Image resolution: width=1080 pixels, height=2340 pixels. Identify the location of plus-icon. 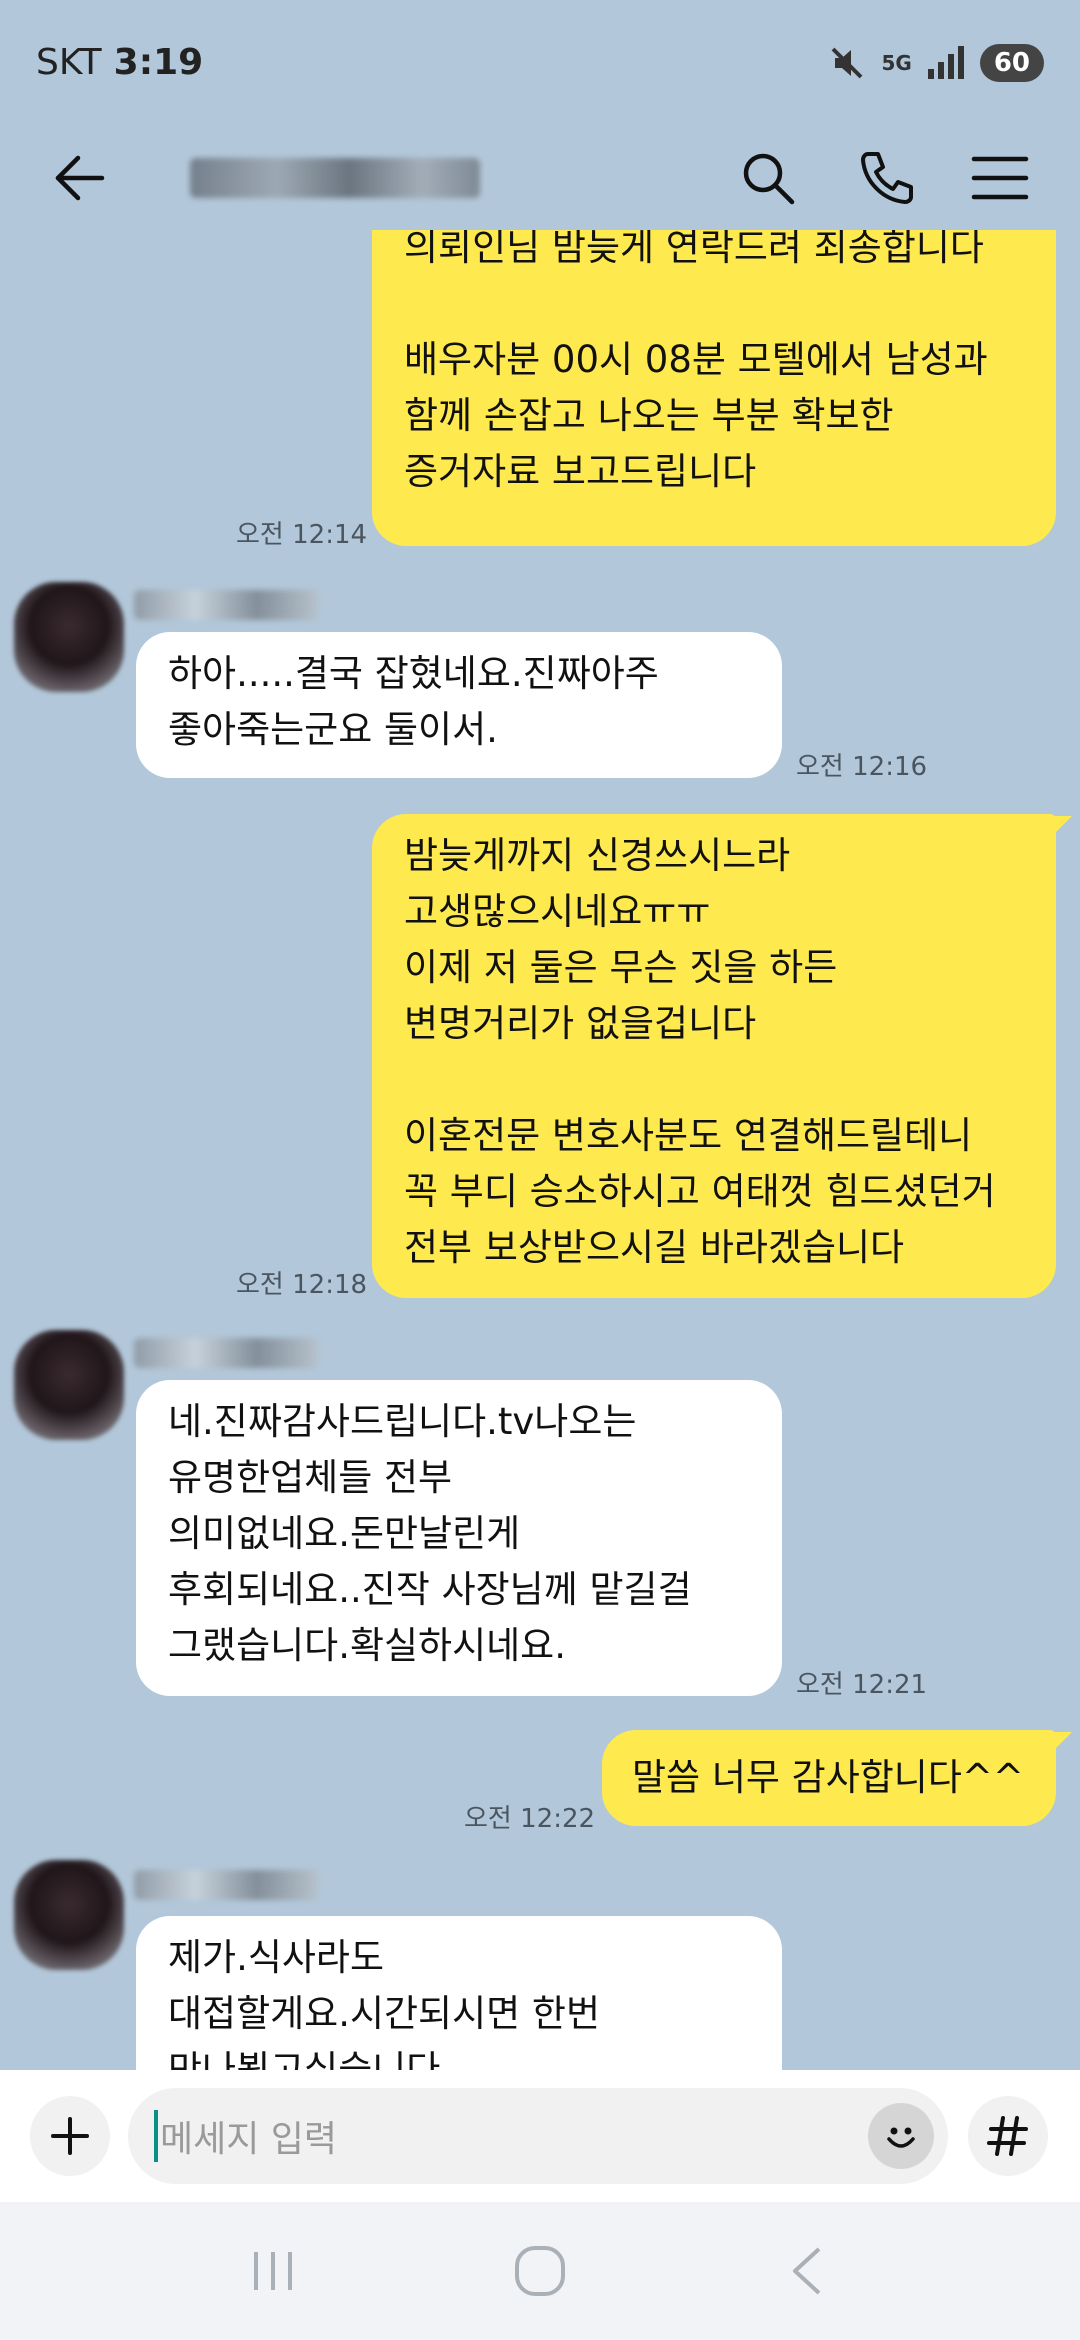
(70, 2136).